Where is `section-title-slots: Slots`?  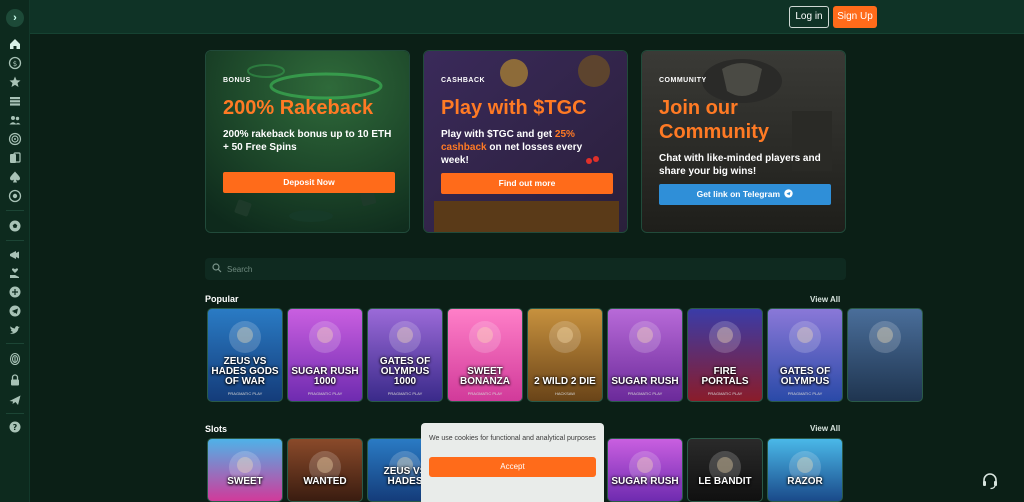 section-title-slots: Slots is located at coordinates (216, 429).